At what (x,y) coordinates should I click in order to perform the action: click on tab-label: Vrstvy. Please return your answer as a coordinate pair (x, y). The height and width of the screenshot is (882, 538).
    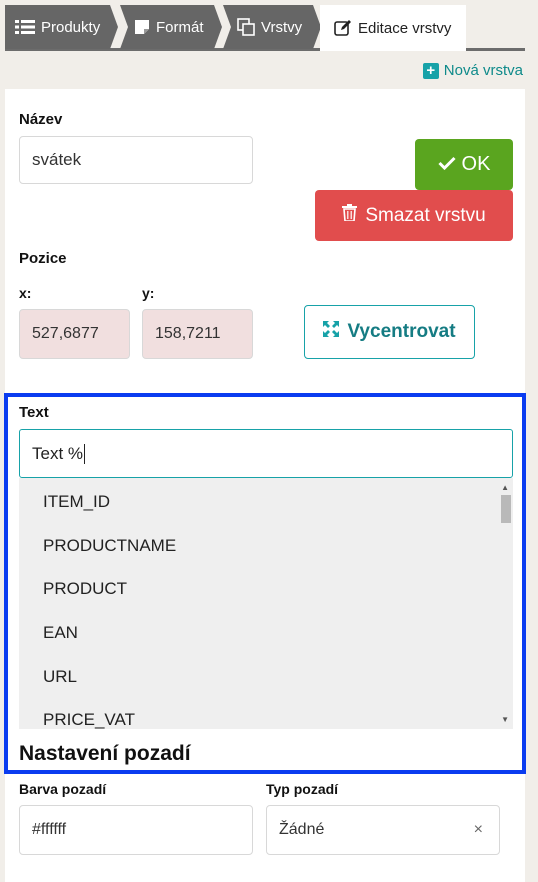
    Looking at the image, I should click on (282, 27).